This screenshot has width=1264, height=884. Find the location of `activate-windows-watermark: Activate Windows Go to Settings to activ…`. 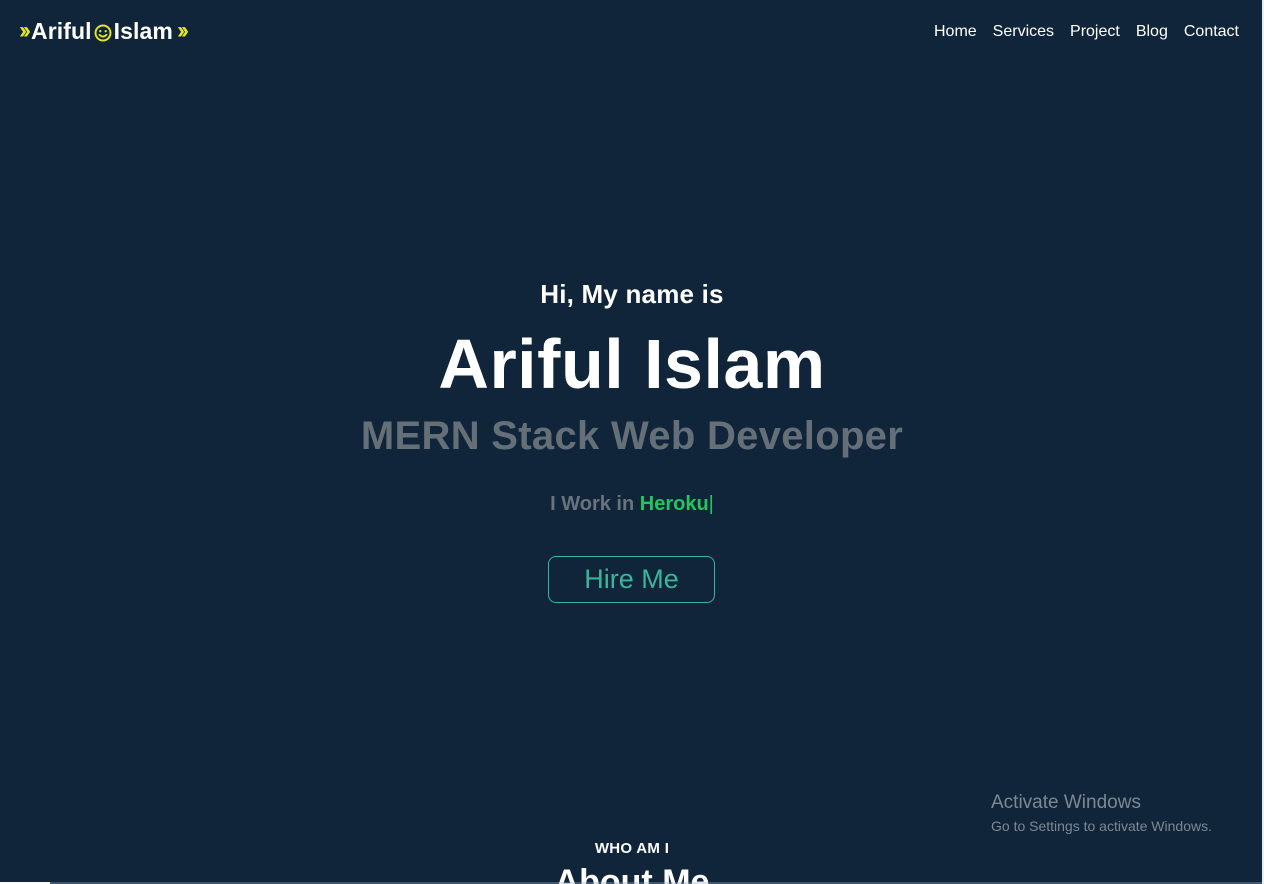

activate-windows-watermark: Activate Windows Go to Settings to activ… is located at coordinates (1101, 814).